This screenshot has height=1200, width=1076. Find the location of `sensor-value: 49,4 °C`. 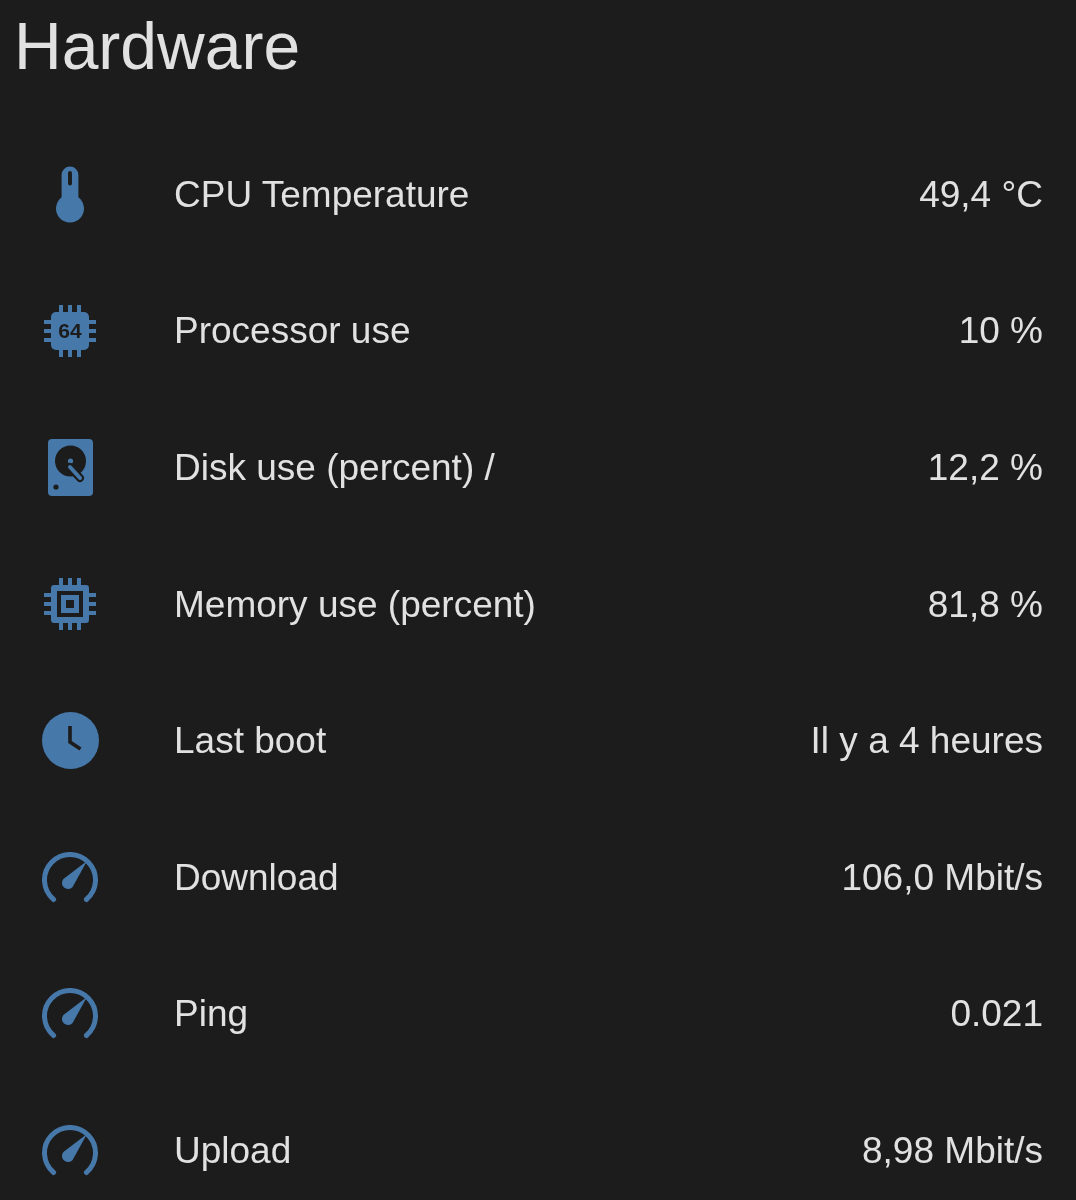

sensor-value: 49,4 °C is located at coordinates (981, 194).